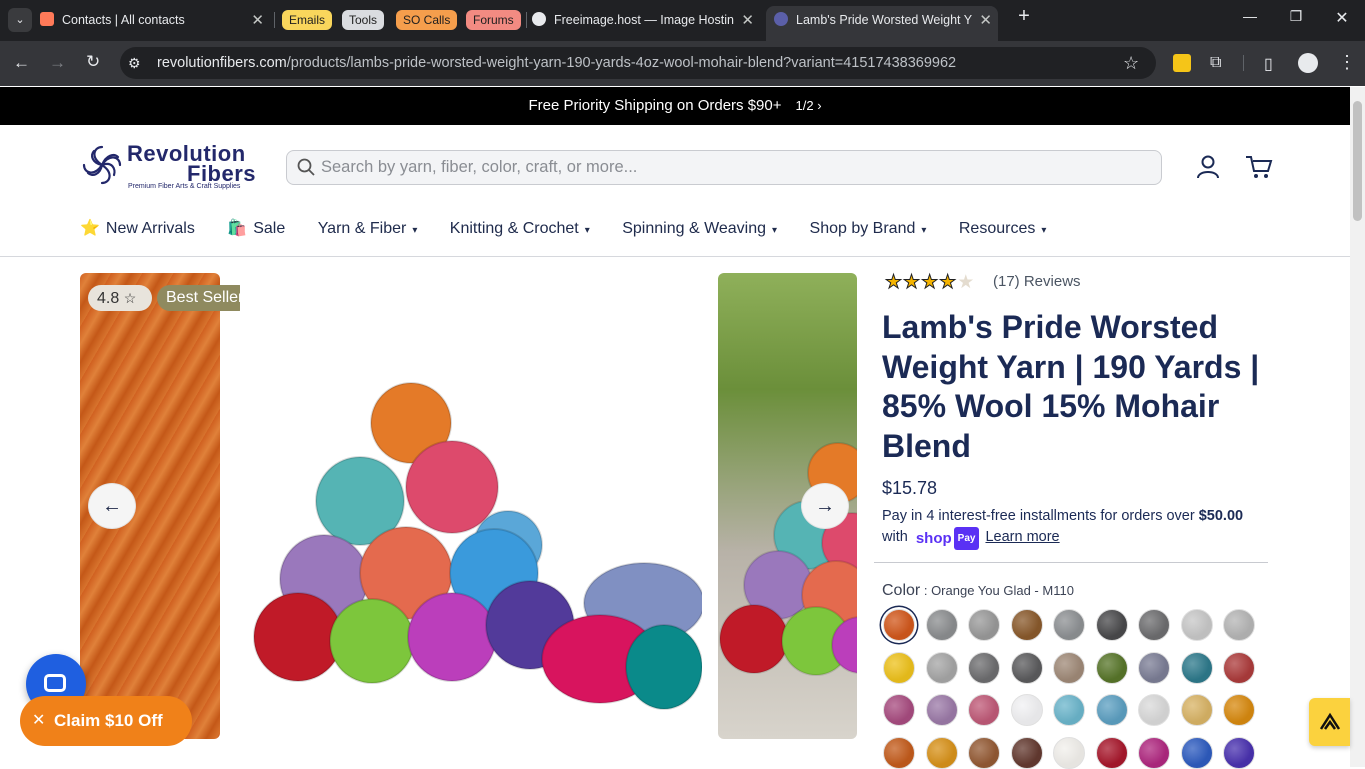 The width and height of the screenshot is (1365, 769). What do you see at coordinates (1308, 63) in the screenshot?
I see `profile-avatar` at bounding box center [1308, 63].